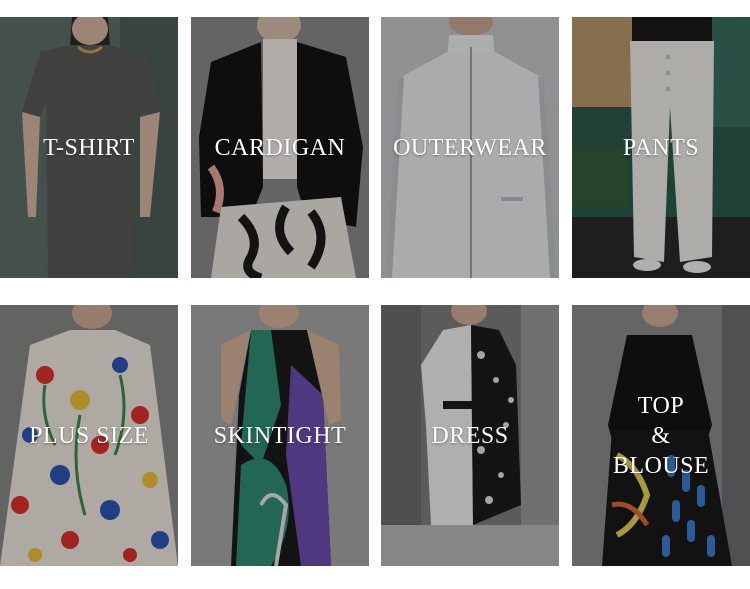 This screenshot has width=750, height=589. I want to click on category-tile-top-blouse: TOP & BLOUSE, so click(661, 435).